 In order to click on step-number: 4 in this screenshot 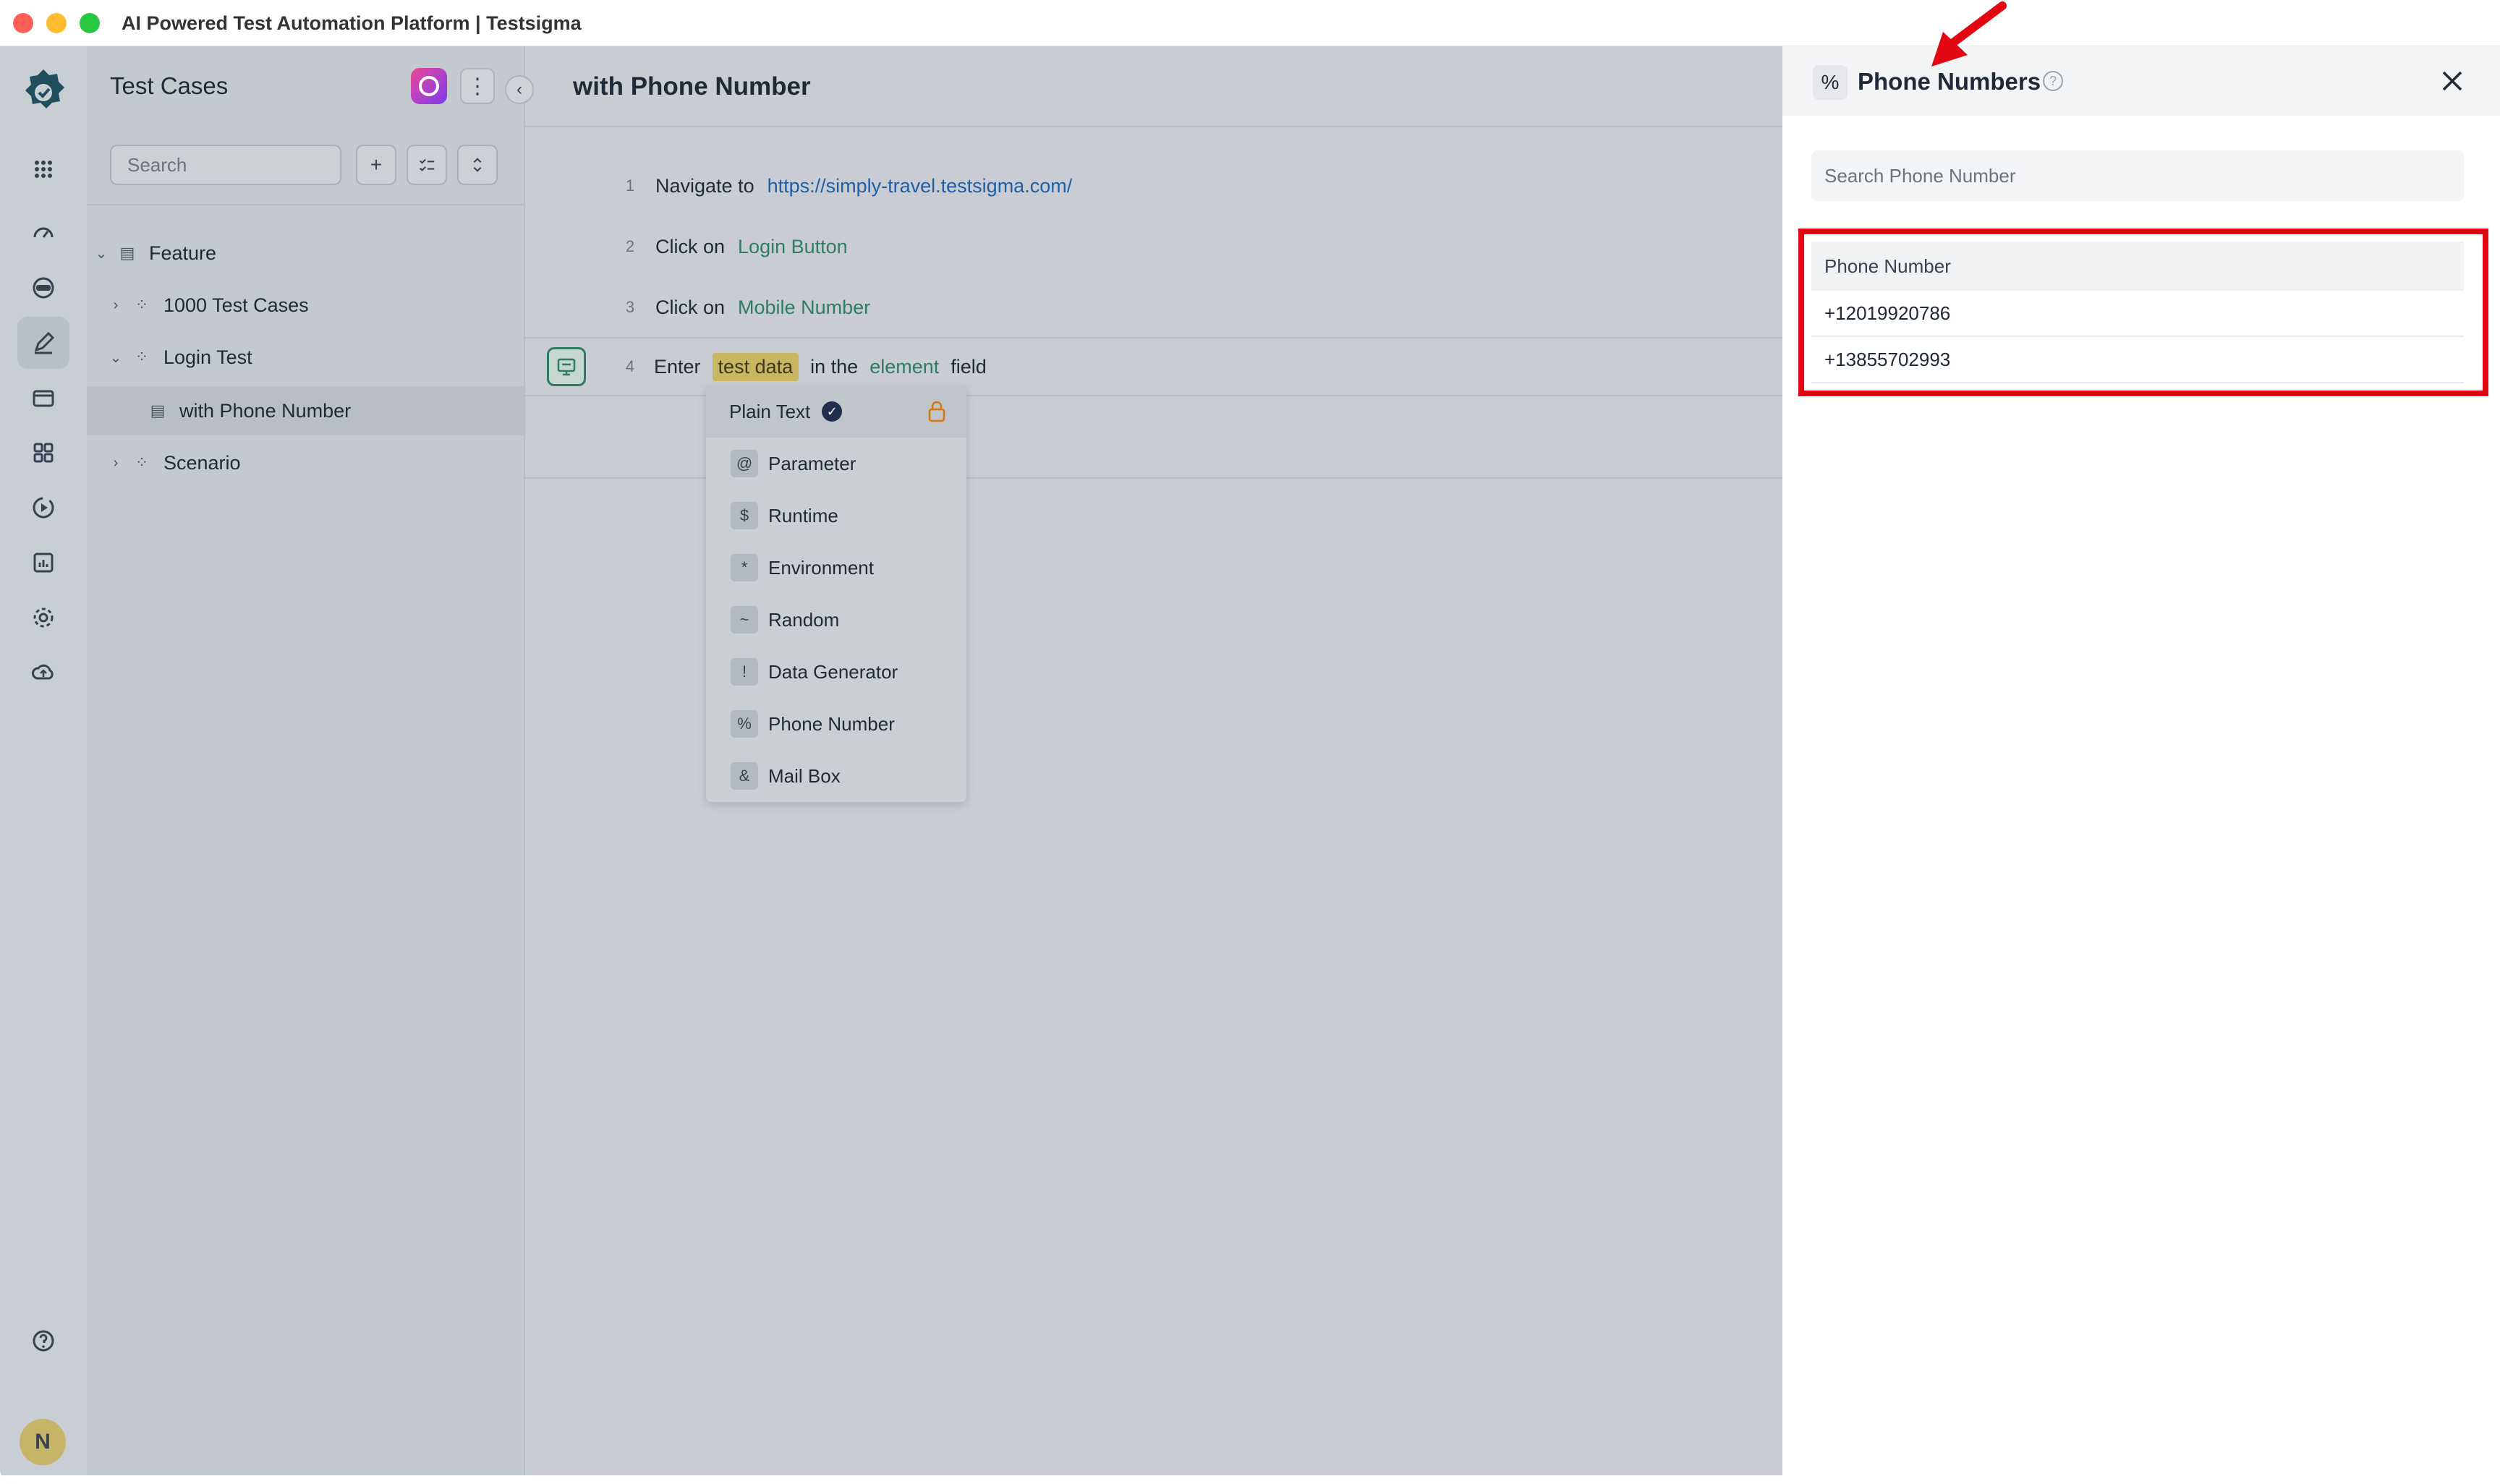, I will do `click(630, 366)`.